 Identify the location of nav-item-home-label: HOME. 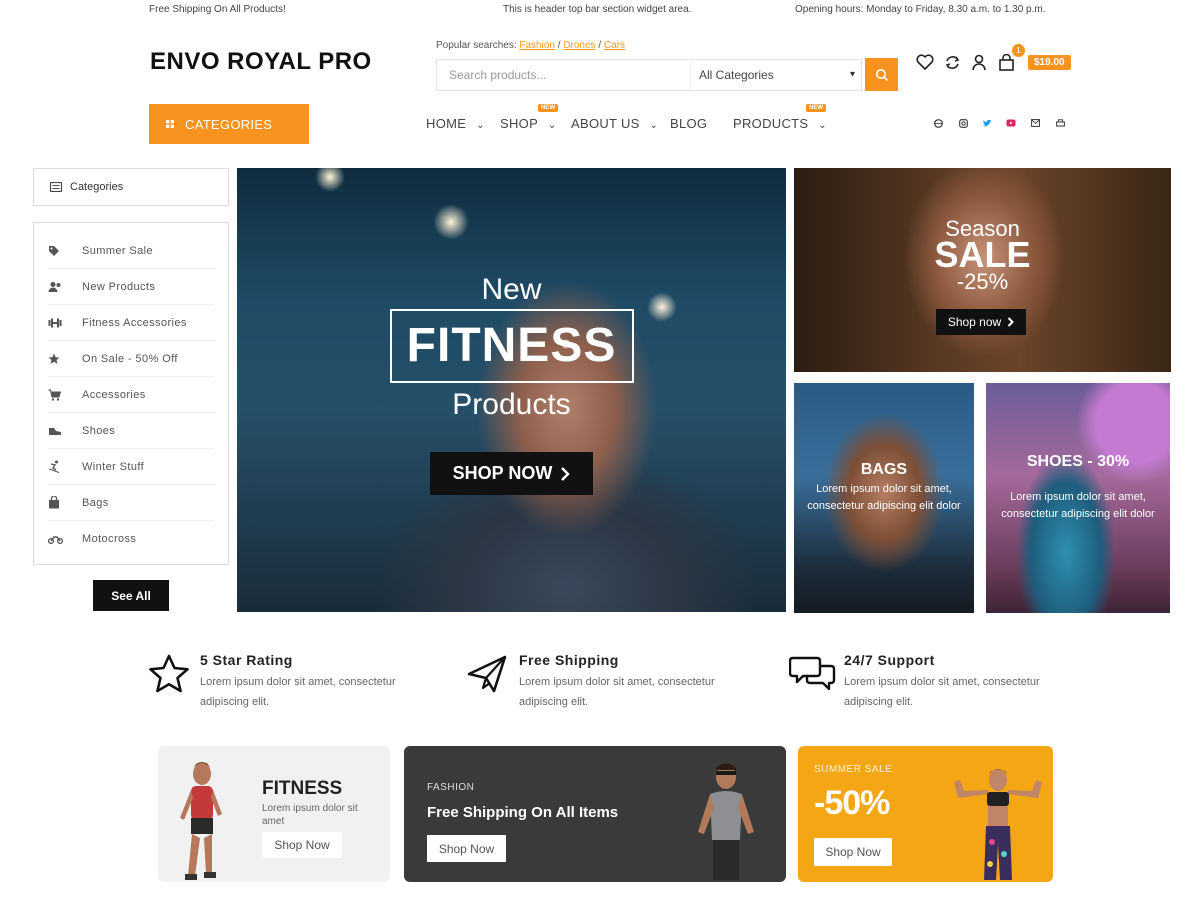
(446, 123).